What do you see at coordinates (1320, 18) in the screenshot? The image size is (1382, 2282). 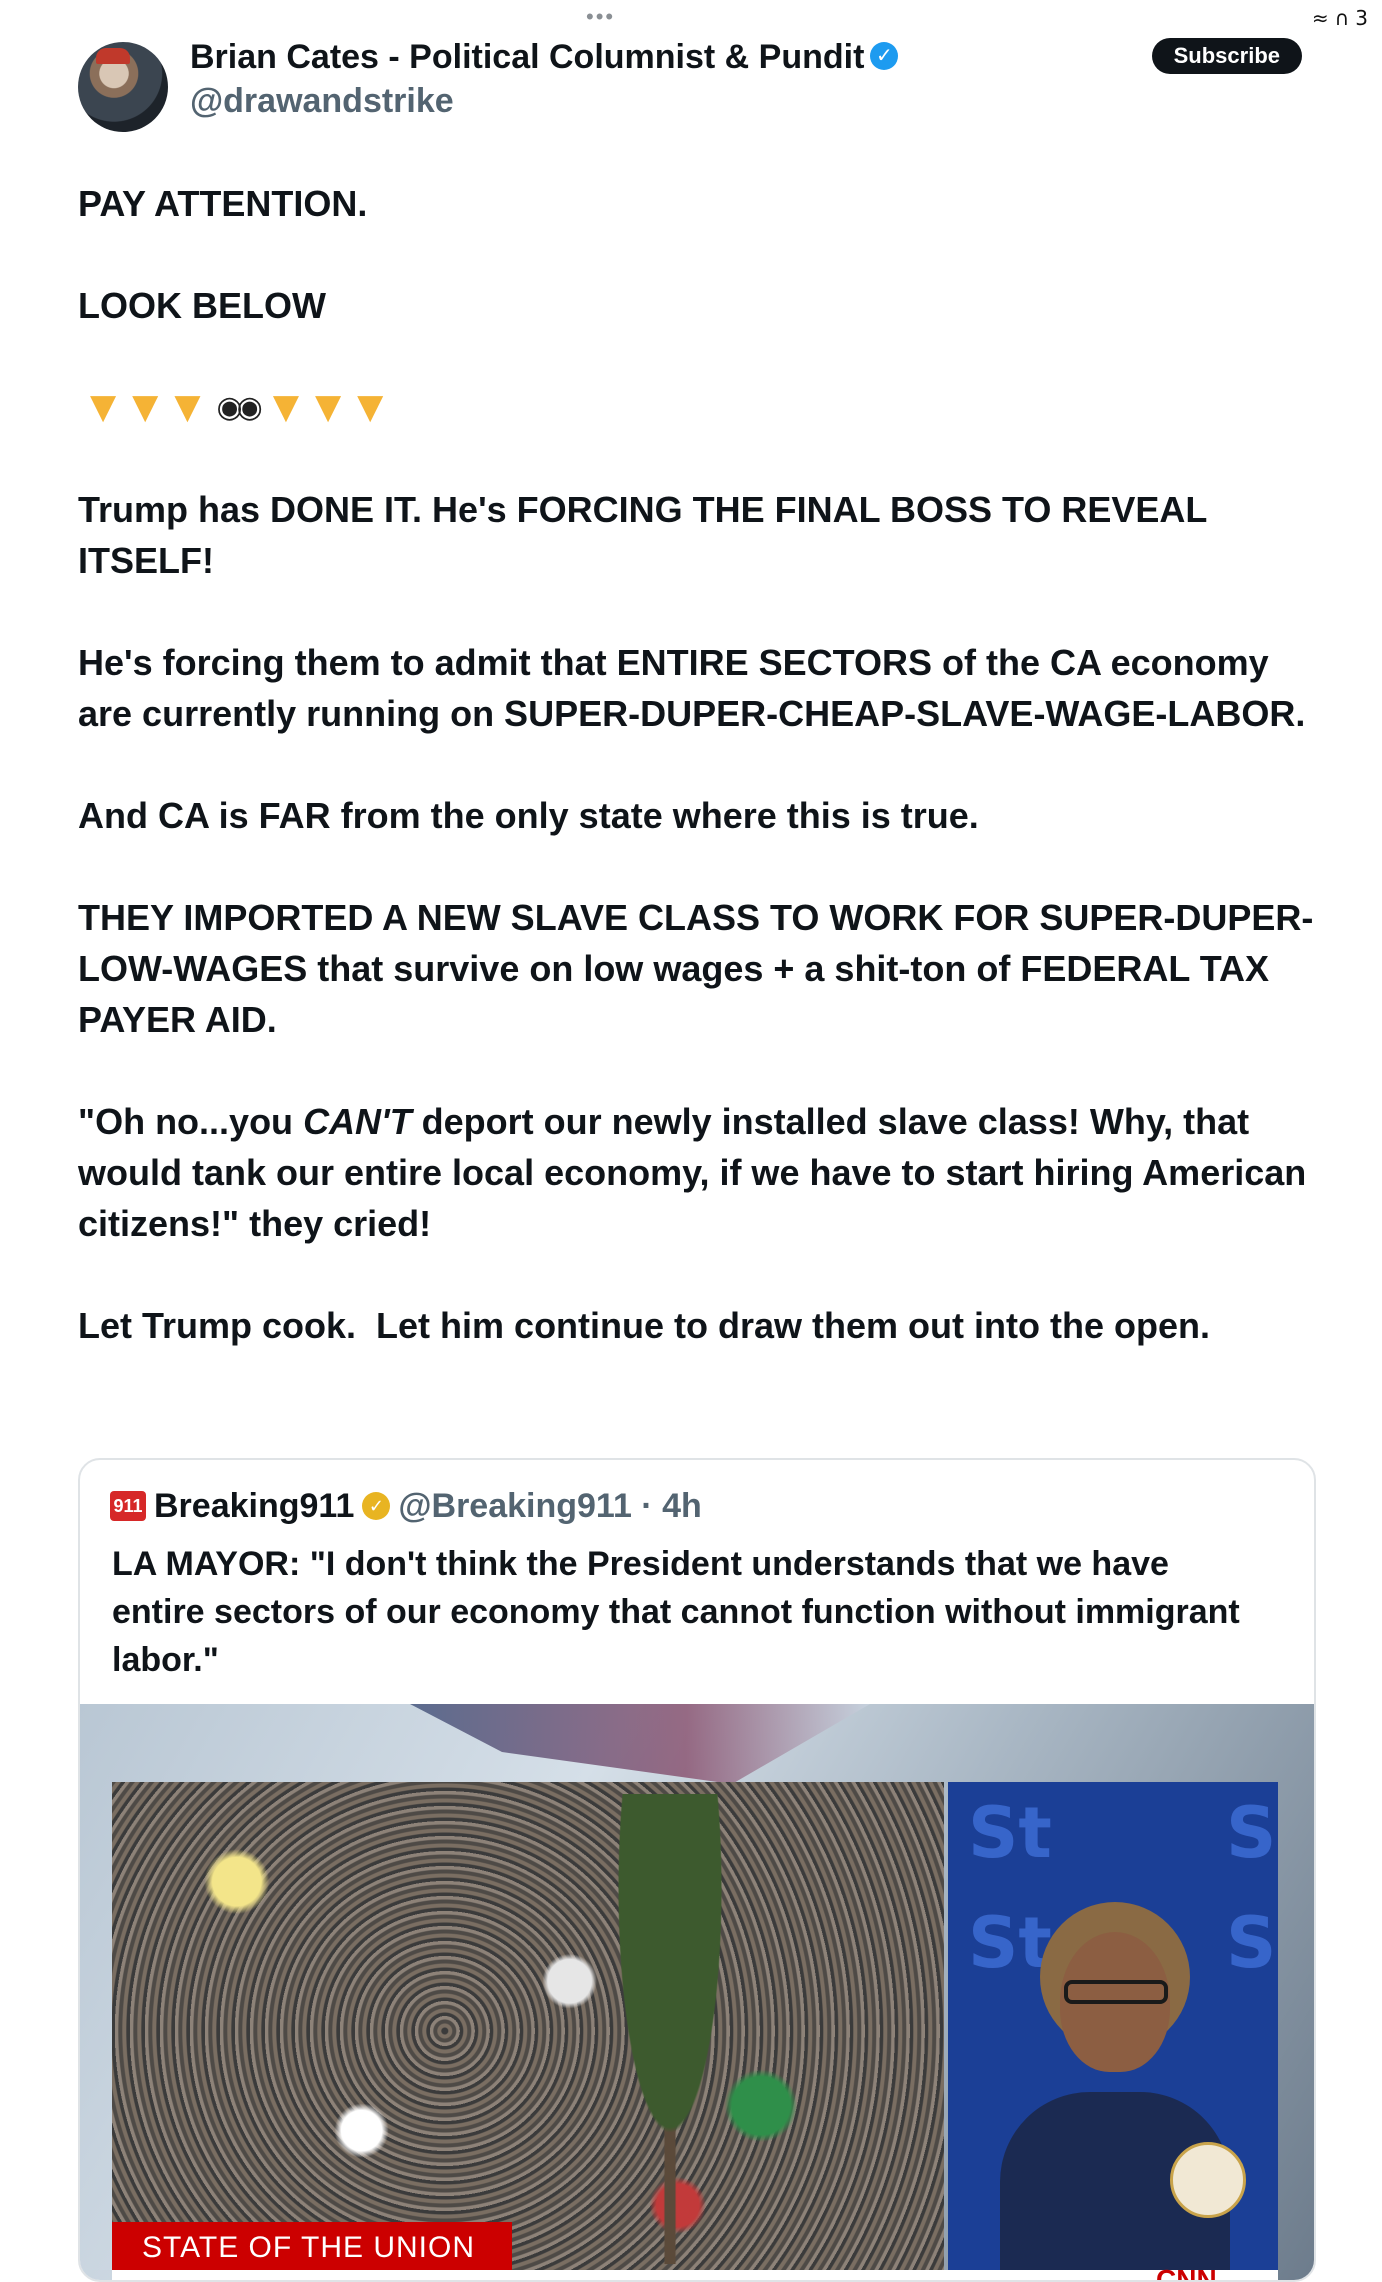 I see `wifi-icon: ≈` at bounding box center [1320, 18].